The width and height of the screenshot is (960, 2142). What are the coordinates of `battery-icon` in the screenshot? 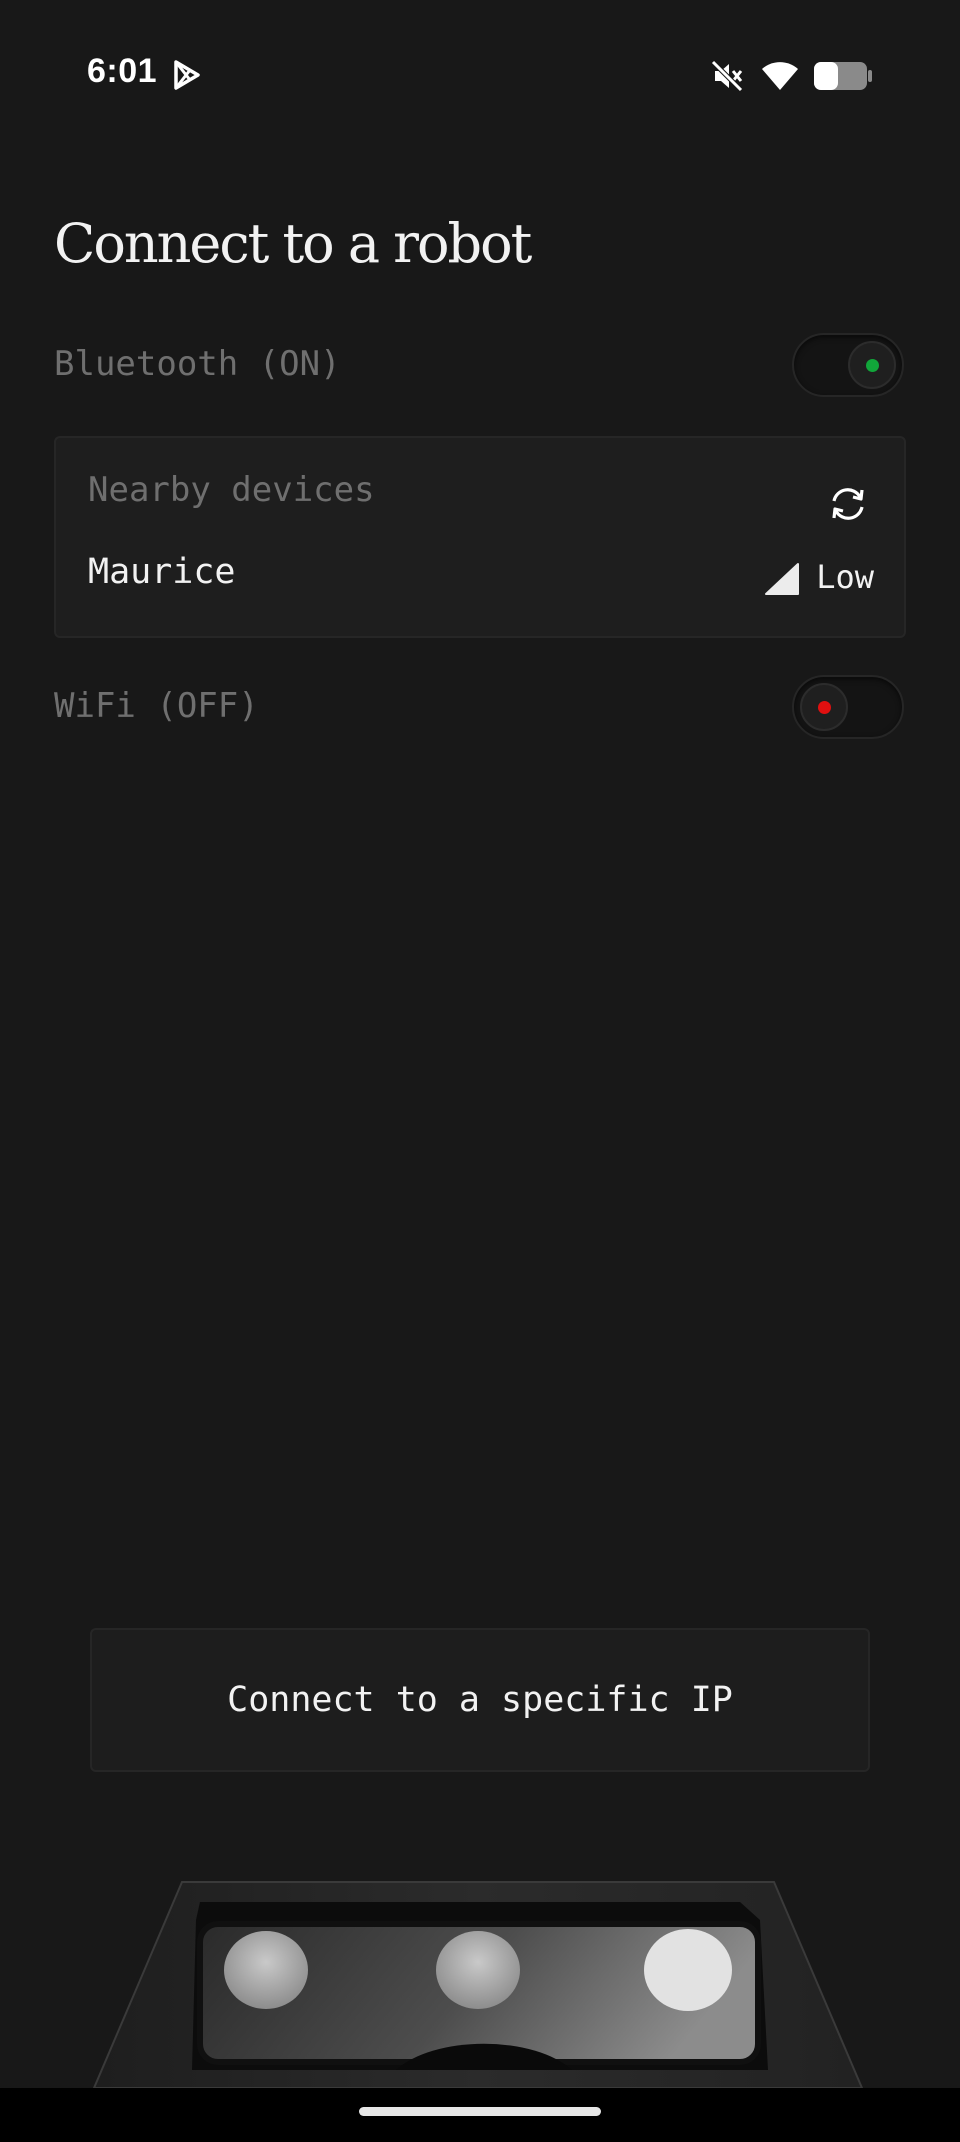 It's located at (843, 76).